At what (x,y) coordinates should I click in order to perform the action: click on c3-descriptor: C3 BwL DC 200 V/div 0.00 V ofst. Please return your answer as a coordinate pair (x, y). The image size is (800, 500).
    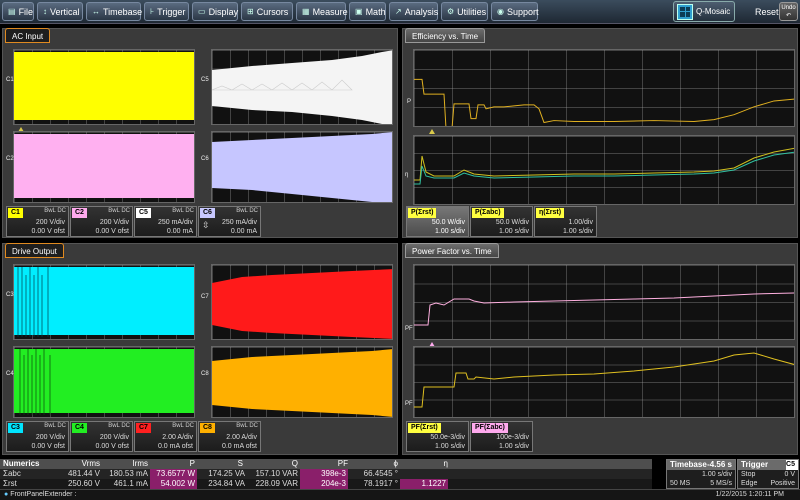
    Looking at the image, I should click on (37, 436).